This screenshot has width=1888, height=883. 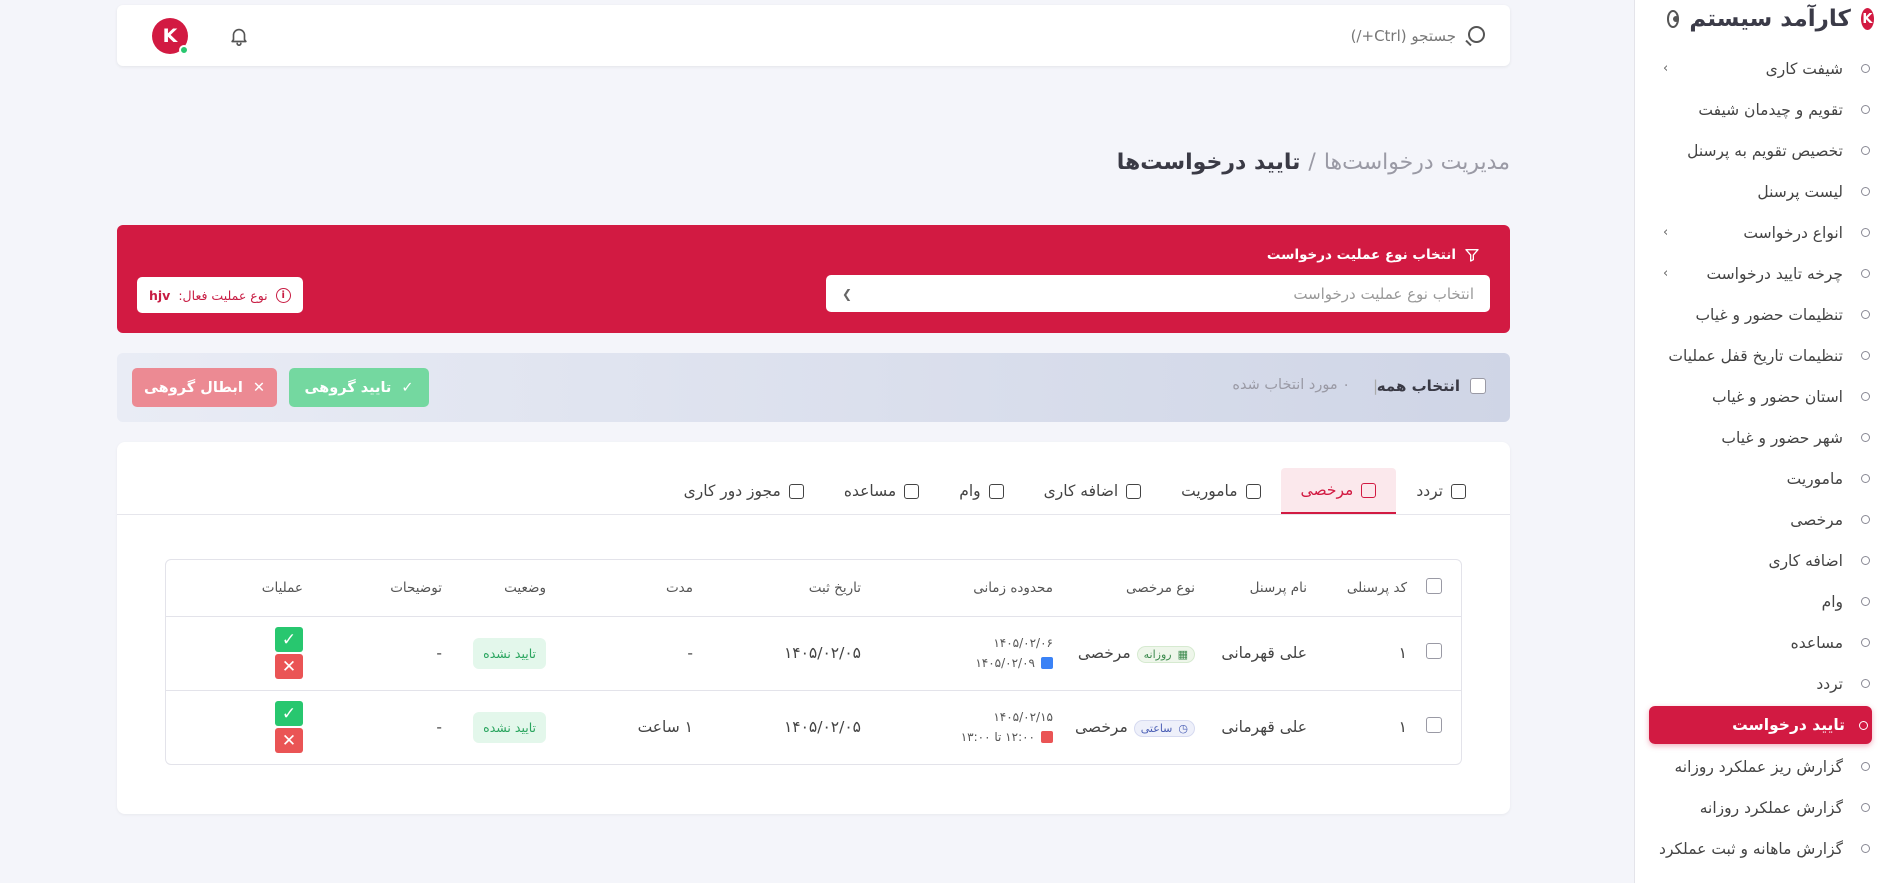 I want to click on sidebar-item-label: شهر حضور و غیاب, so click(x=1782, y=437).